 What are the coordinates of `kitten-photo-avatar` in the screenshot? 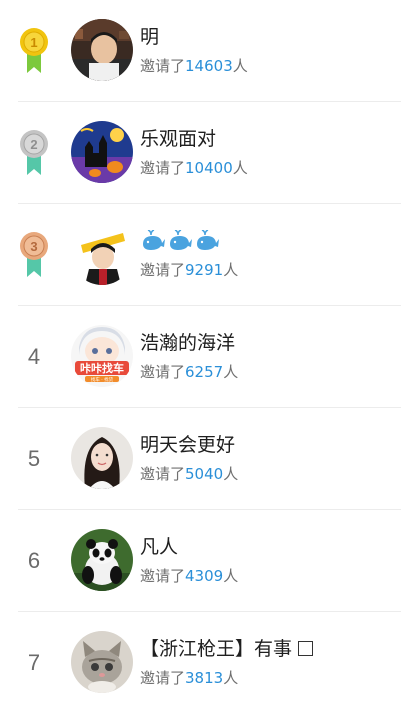 It's located at (102, 662).